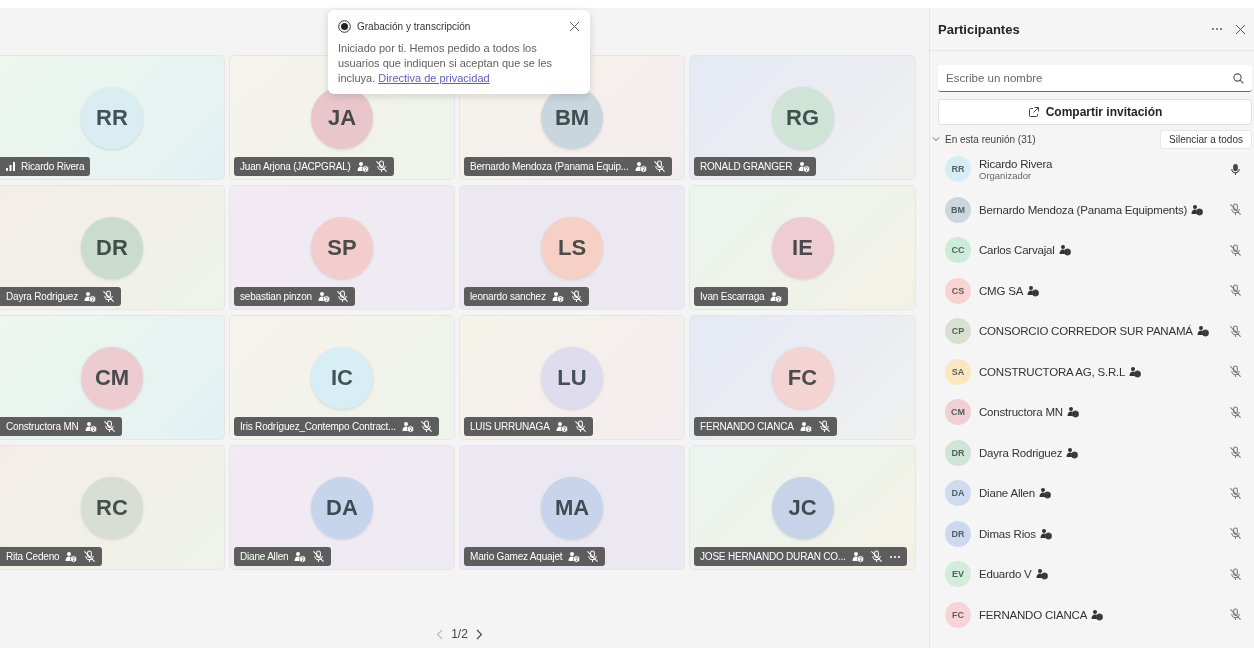 This screenshot has height=648, width=1254. Describe the element at coordinates (1206, 139) in the screenshot. I see `mute-all-button: Silenciar a todos` at that location.